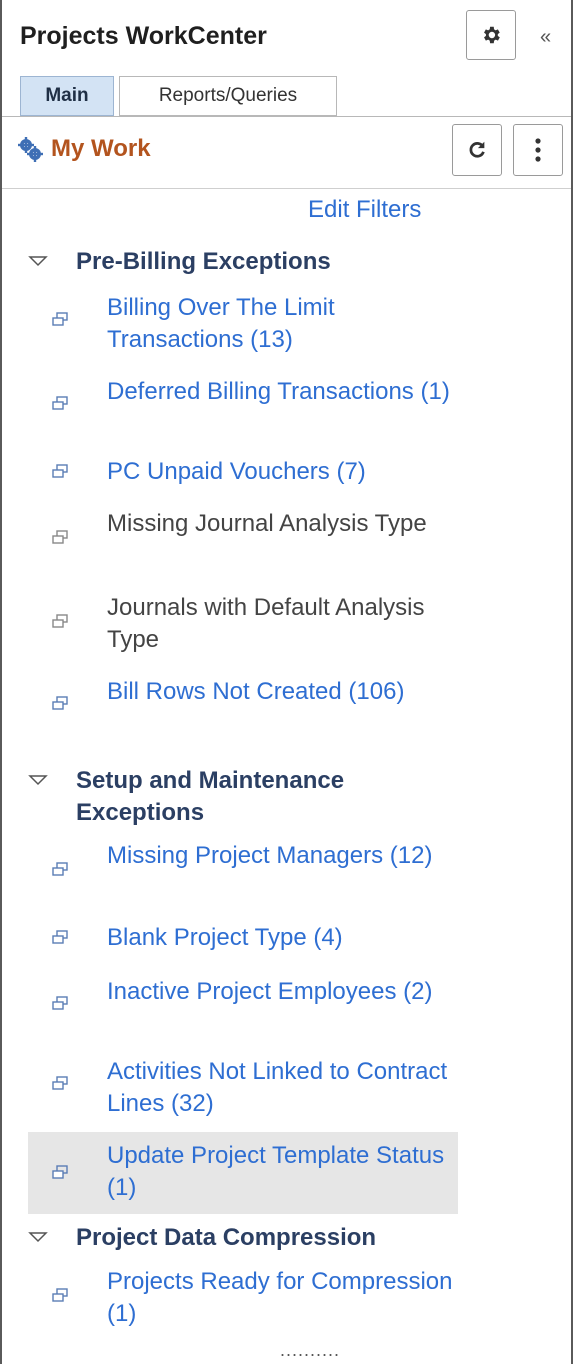 Image resolution: width=573 pixels, height=1364 pixels. I want to click on refresh-icon, so click(477, 149).